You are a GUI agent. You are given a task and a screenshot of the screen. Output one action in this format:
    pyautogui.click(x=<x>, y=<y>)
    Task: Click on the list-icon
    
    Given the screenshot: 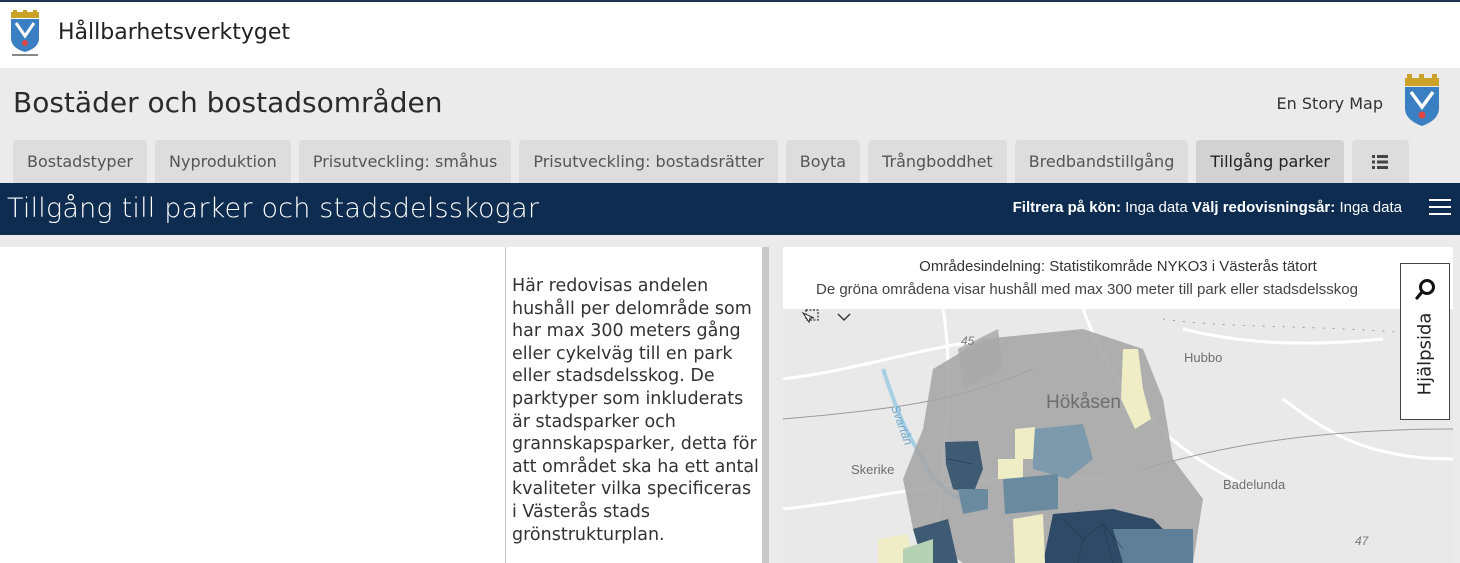 What is the action you would take?
    pyautogui.click(x=1380, y=161)
    